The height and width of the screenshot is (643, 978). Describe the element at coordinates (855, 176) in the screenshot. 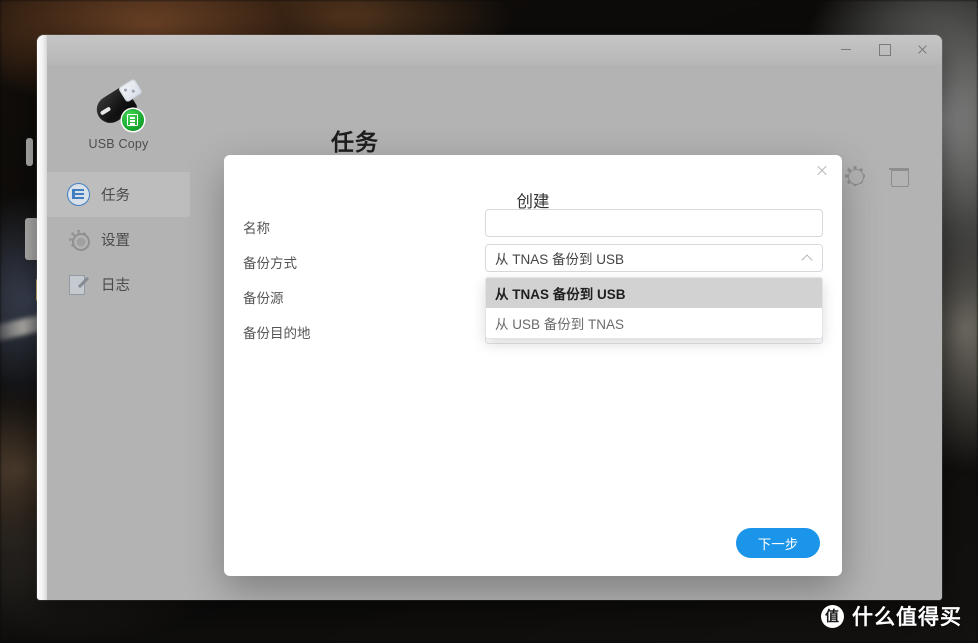

I see `task-settings-button` at that location.